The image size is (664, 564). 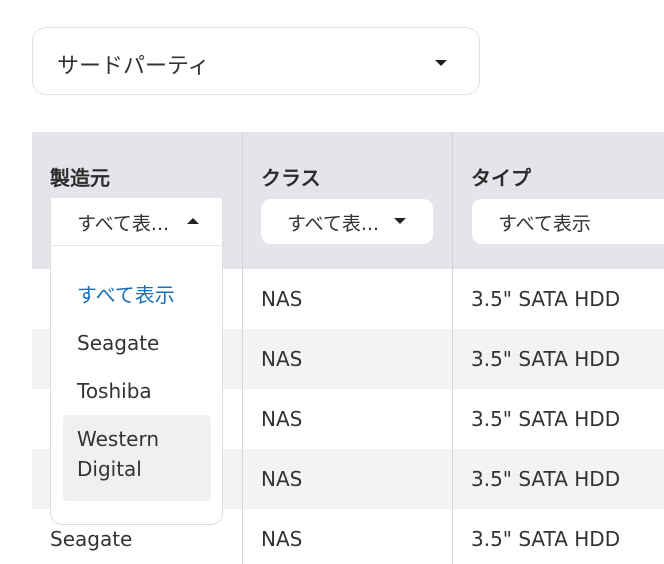 I want to click on option-western-digital: Western Digital, so click(x=132, y=454).